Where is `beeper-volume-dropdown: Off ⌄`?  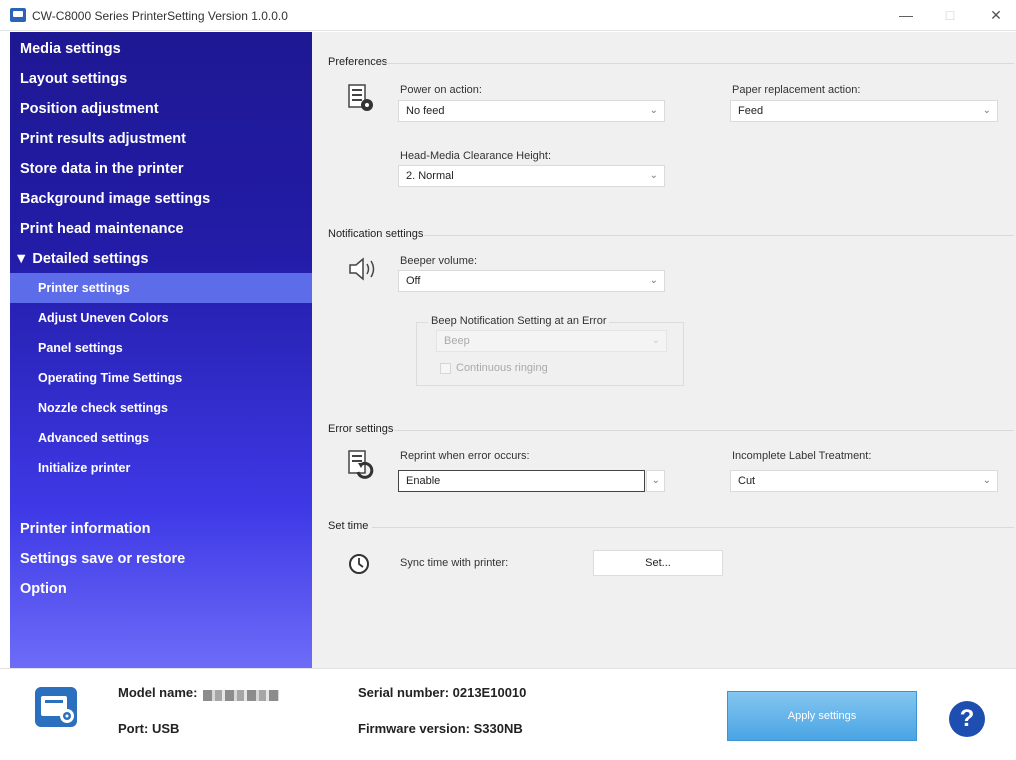
beeper-volume-dropdown: Off ⌄ is located at coordinates (531, 281).